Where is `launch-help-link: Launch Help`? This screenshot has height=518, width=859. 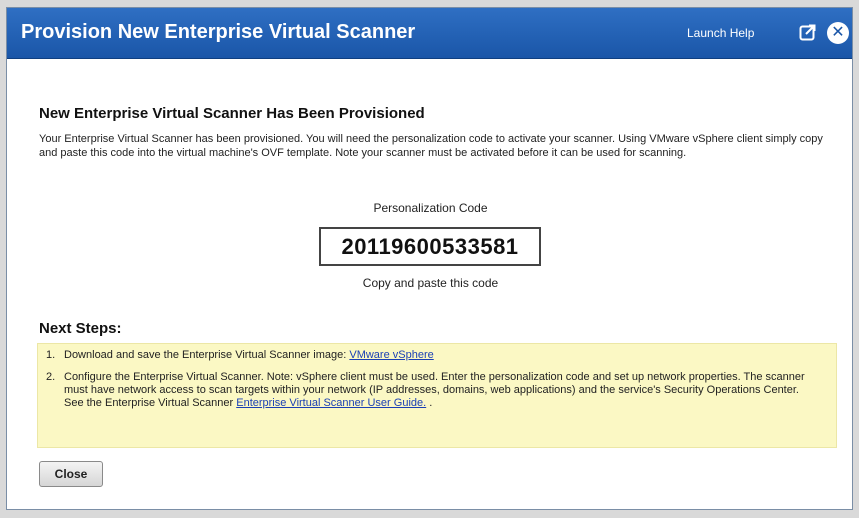 launch-help-link: Launch Help is located at coordinates (720, 33).